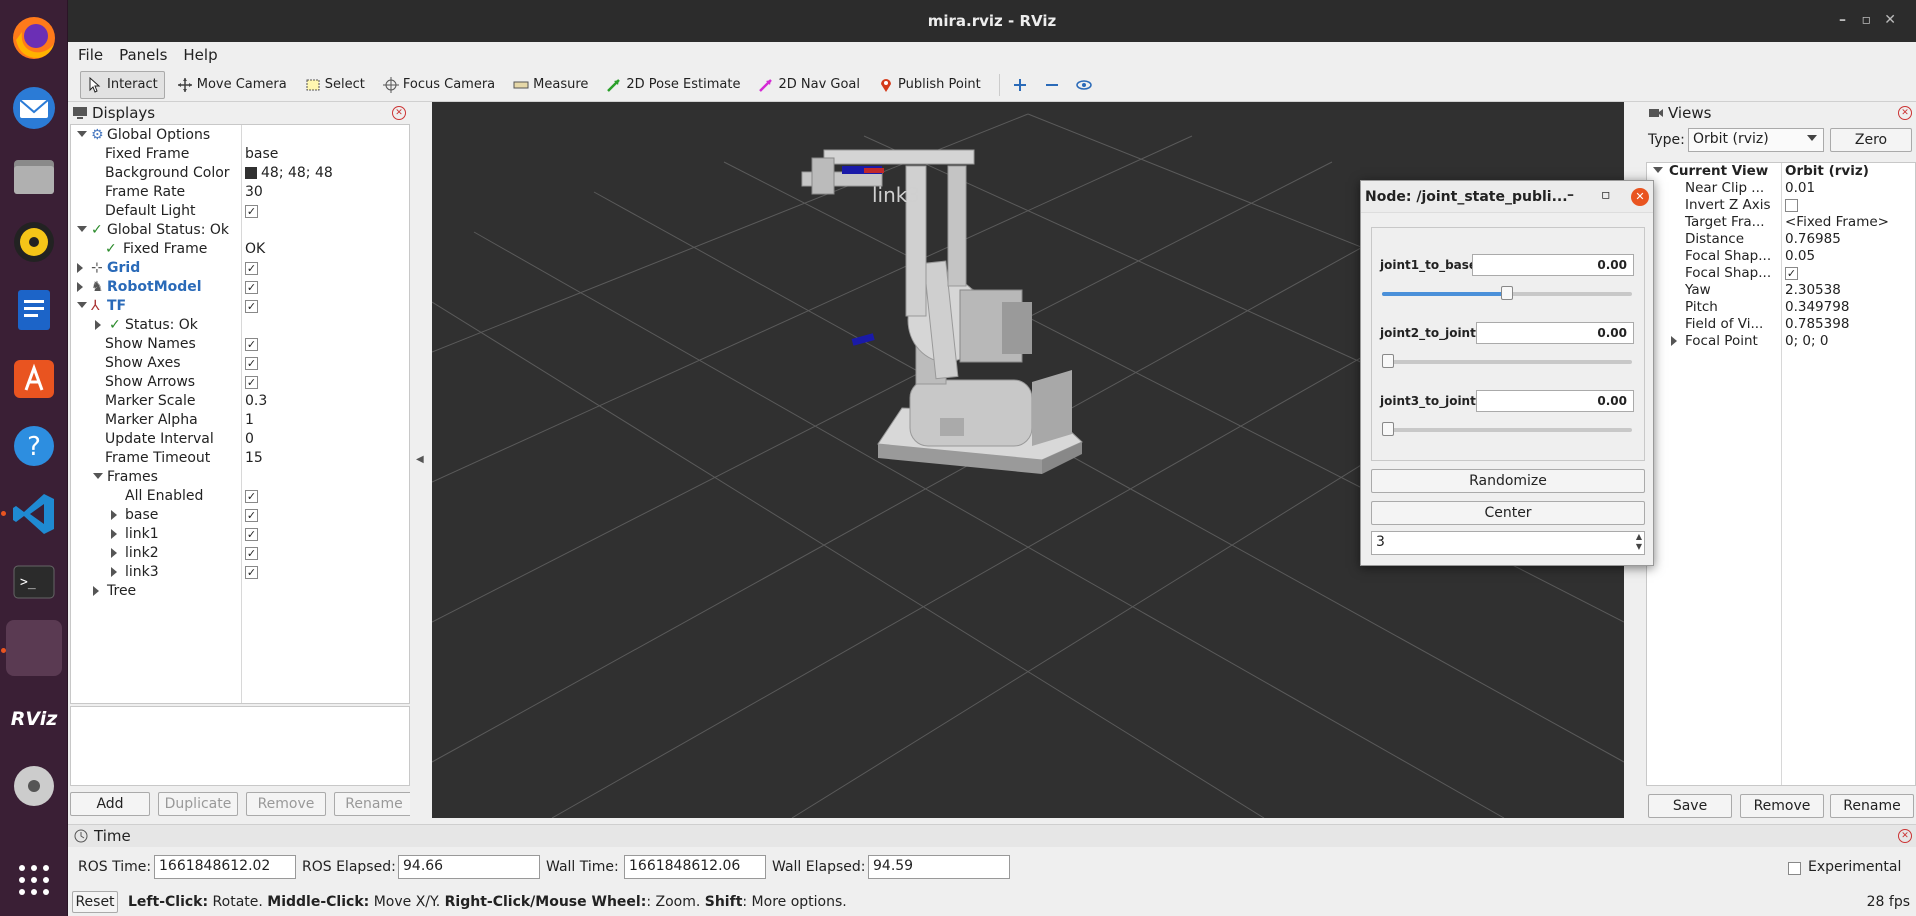 The height and width of the screenshot is (916, 1916). What do you see at coordinates (1606, 195) in the screenshot?
I see `node-maximize-icon: ▫` at bounding box center [1606, 195].